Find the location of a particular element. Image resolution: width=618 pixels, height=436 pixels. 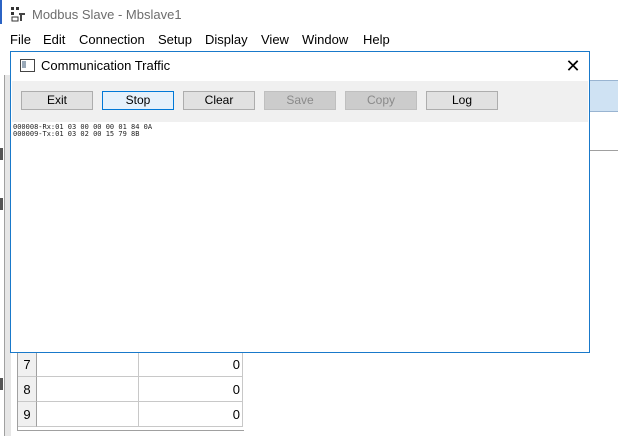

table-row: 7 0 is located at coordinates (131, 364).